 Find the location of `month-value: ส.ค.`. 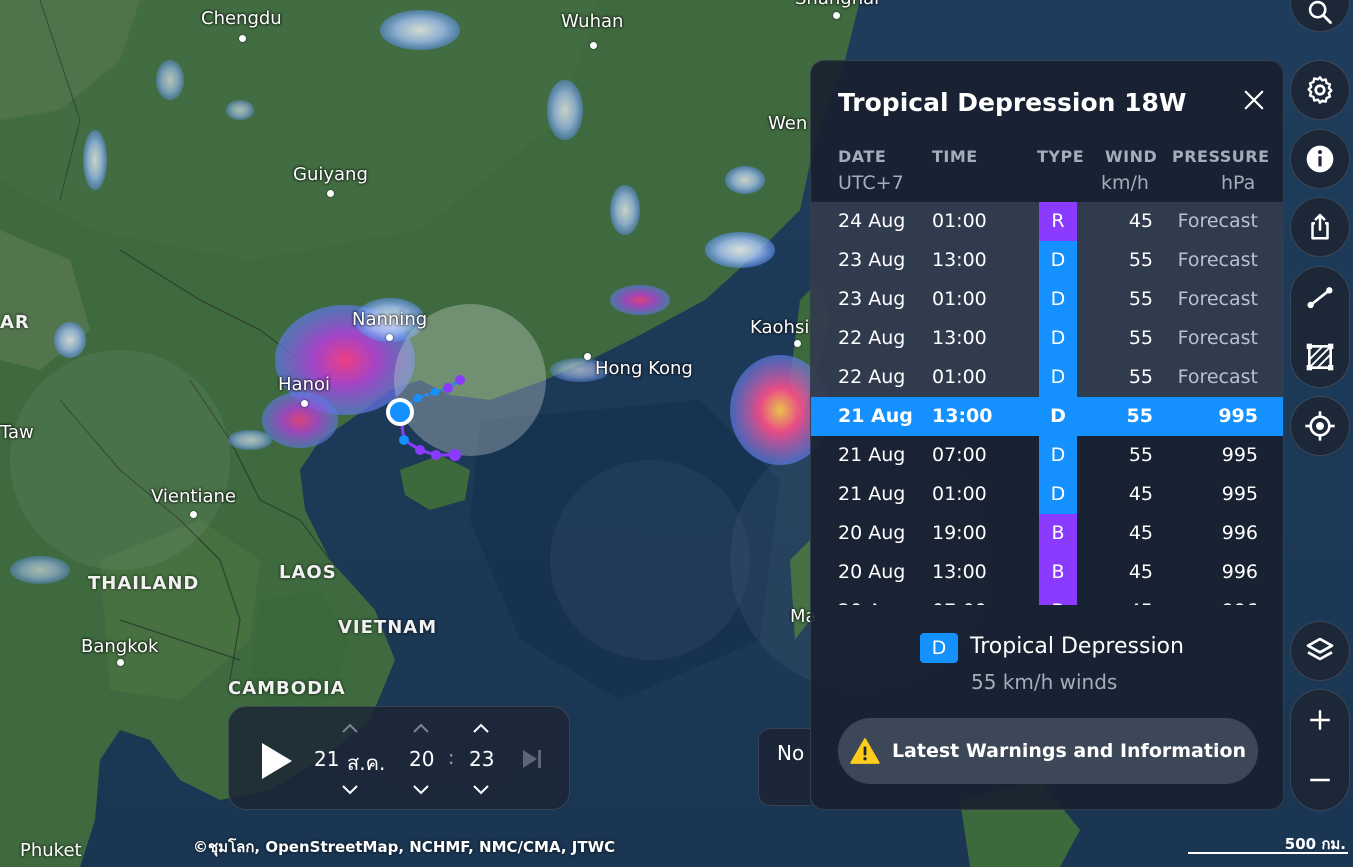

month-value: ส.ค. is located at coordinates (366, 763).